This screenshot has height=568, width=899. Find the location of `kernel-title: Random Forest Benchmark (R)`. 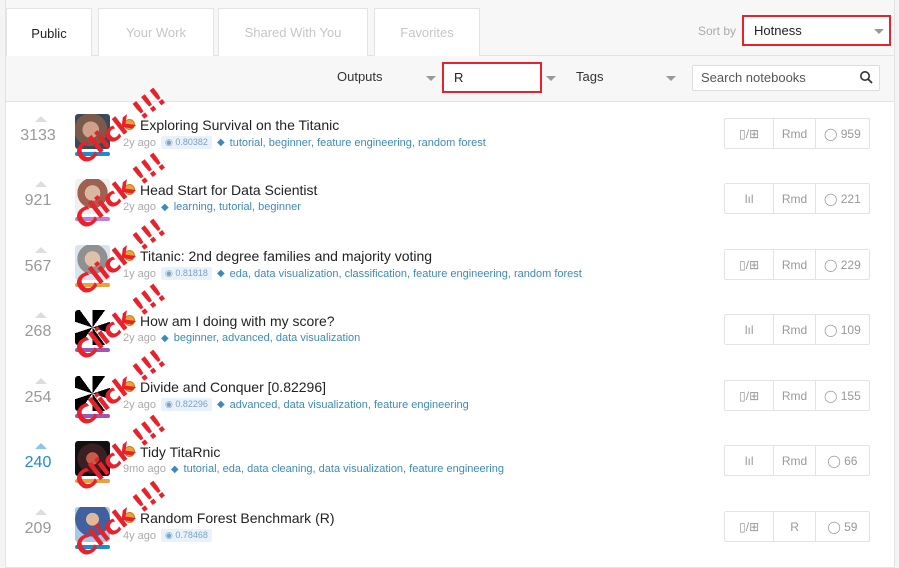

kernel-title: Random Forest Benchmark (R) is located at coordinates (237, 518).